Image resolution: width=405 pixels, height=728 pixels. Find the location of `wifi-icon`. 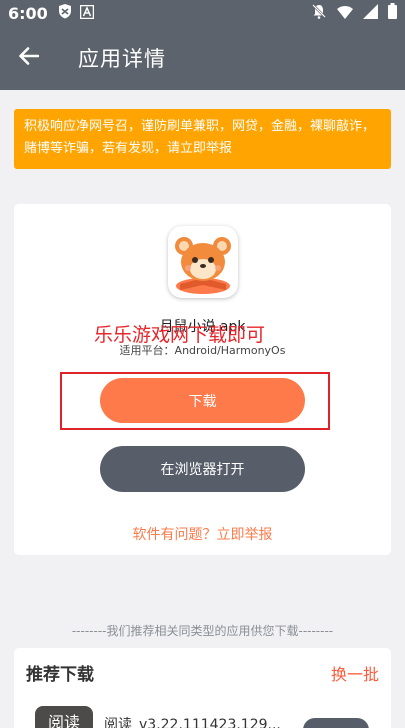

wifi-icon is located at coordinates (345, 13).